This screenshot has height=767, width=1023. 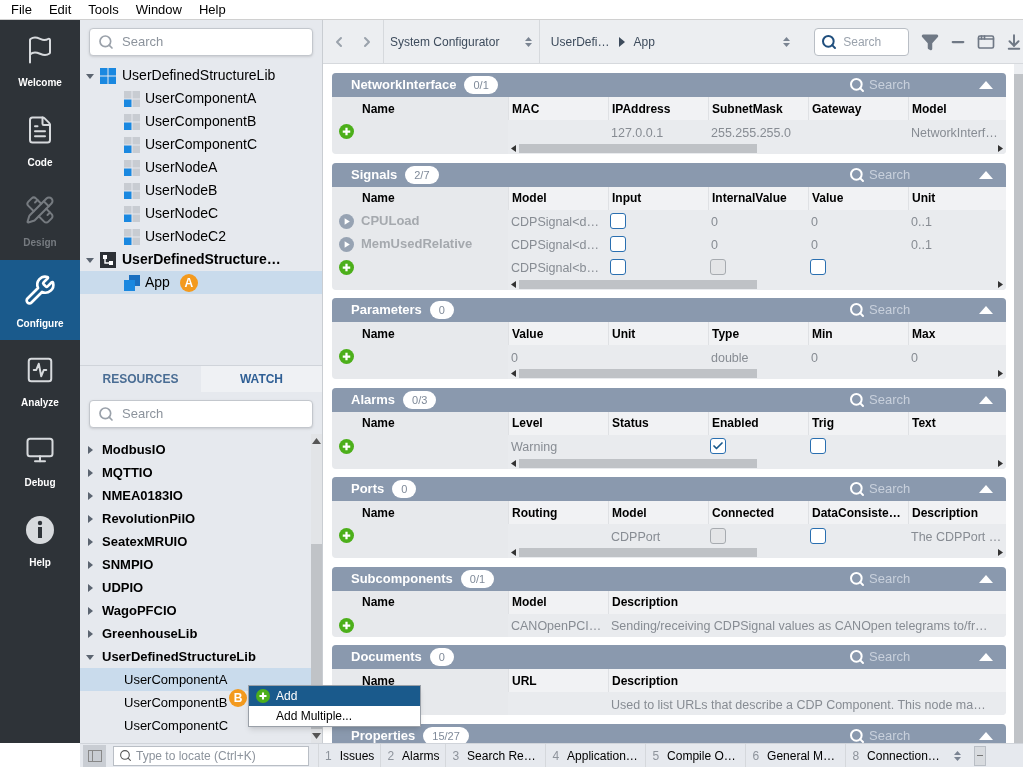 What do you see at coordinates (195, 449) in the screenshot?
I see `resource-item: ModbusIO` at bounding box center [195, 449].